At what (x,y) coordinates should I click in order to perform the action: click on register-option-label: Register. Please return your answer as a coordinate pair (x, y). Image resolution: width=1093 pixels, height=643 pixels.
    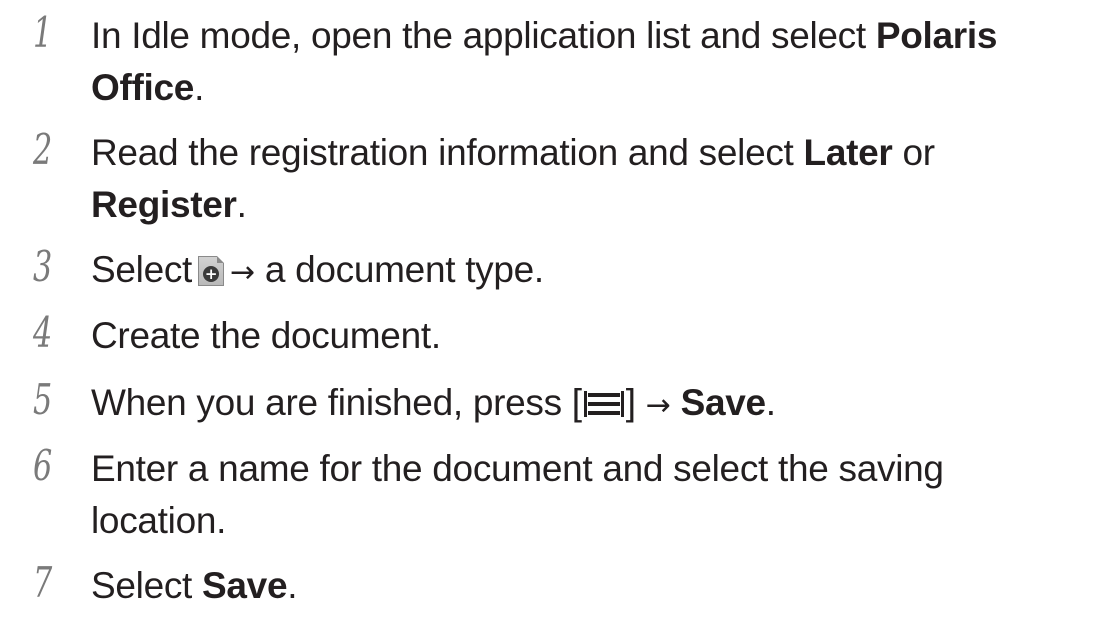
    Looking at the image, I should click on (164, 204).